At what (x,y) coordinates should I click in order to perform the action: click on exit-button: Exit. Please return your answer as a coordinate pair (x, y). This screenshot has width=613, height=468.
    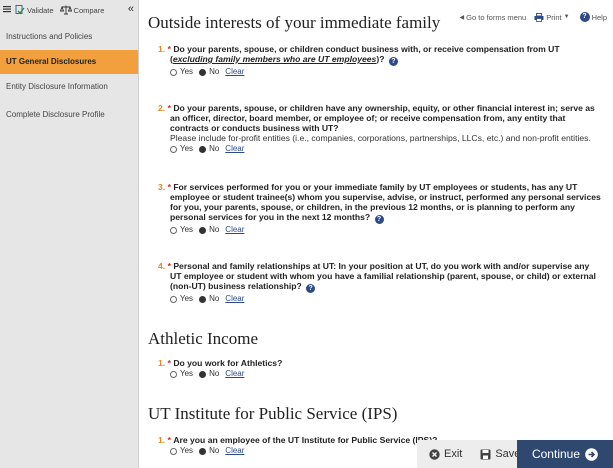
    Looking at the image, I should click on (445, 454).